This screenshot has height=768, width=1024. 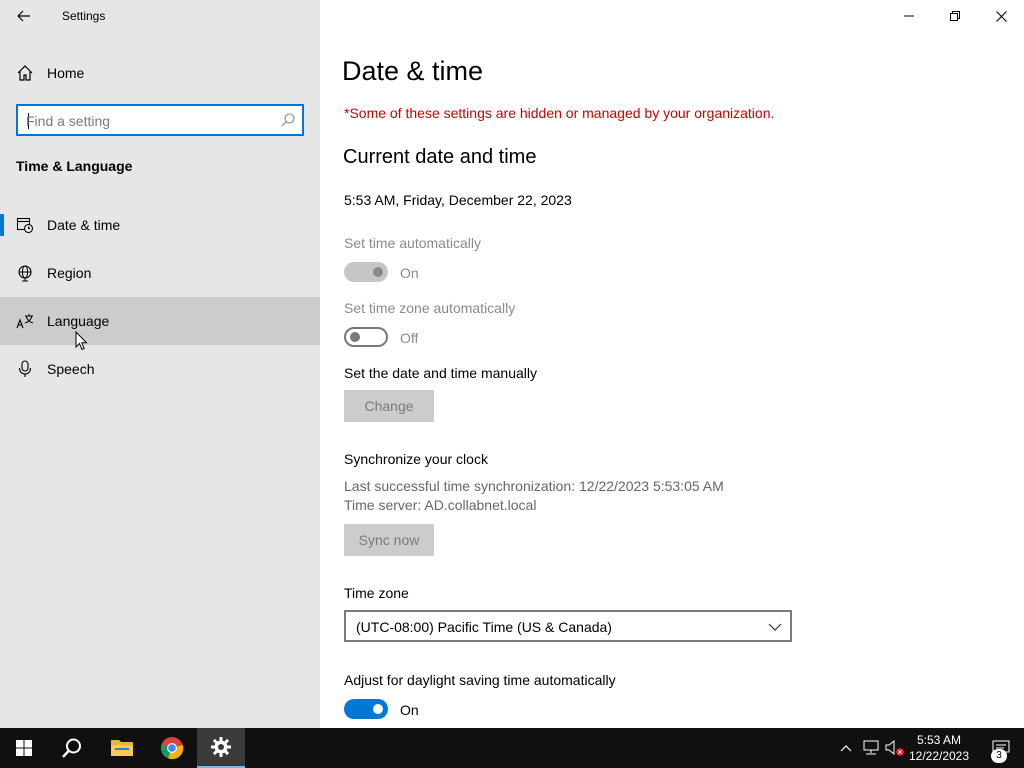 What do you see at coordinates (939, 748) in the screenshot?
I see `taskbar-clock: 5:53 AM 12/22/2023` at bounding box center [939, 748].